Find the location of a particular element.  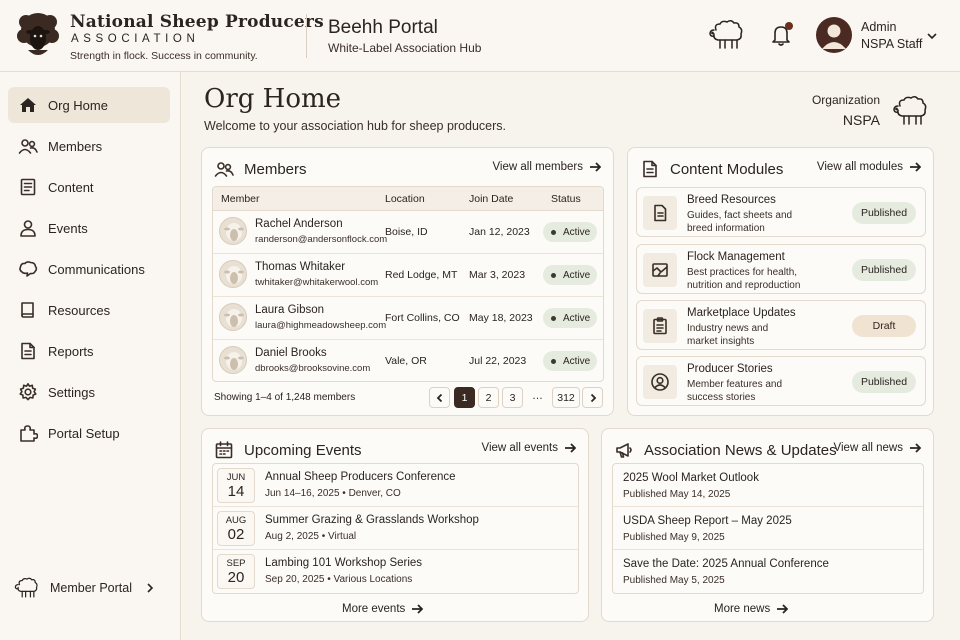

puzzle-icon is located at coordinates (29, 433).